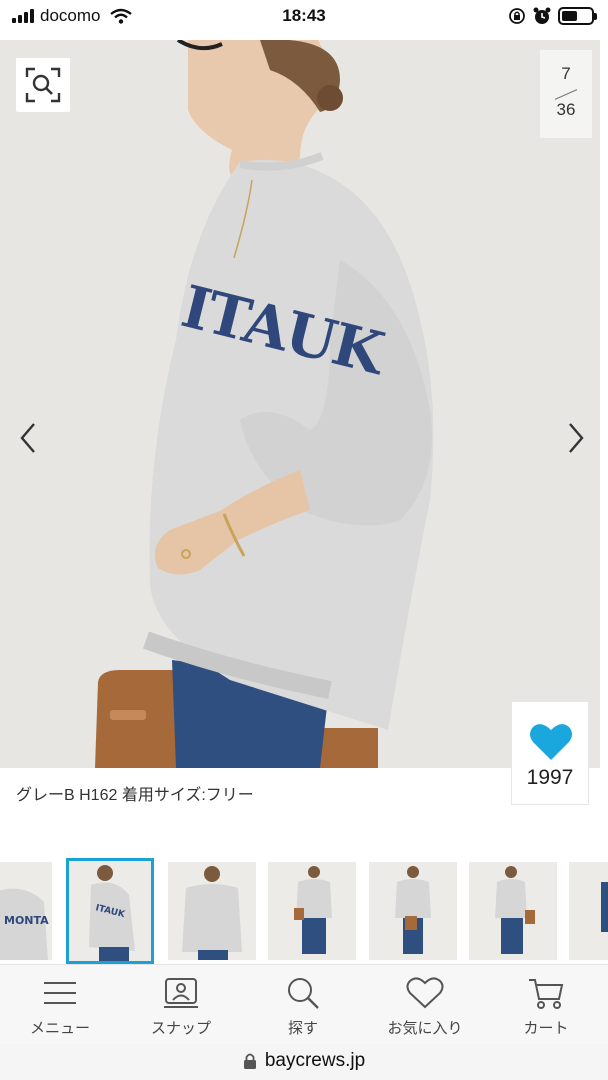 This screenshot has height=1080, width=608. I want to click on cart-icon, so click(546, 994).